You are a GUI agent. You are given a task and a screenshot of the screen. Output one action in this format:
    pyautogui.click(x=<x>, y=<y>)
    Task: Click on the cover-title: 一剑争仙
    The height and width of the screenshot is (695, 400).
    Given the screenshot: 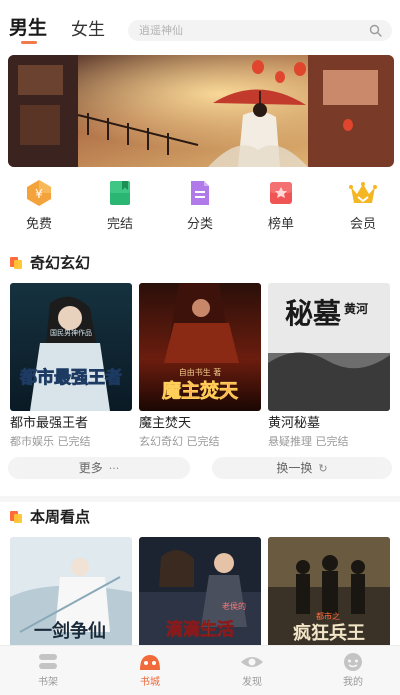 What is the action you would take?
    pyautogui.click(x=70, y=631)
    